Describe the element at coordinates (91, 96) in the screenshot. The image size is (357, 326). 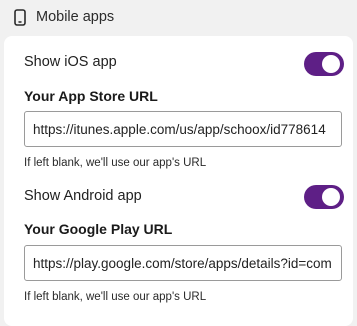
I see `app-store-url-label: Your App Store URL` at that location.